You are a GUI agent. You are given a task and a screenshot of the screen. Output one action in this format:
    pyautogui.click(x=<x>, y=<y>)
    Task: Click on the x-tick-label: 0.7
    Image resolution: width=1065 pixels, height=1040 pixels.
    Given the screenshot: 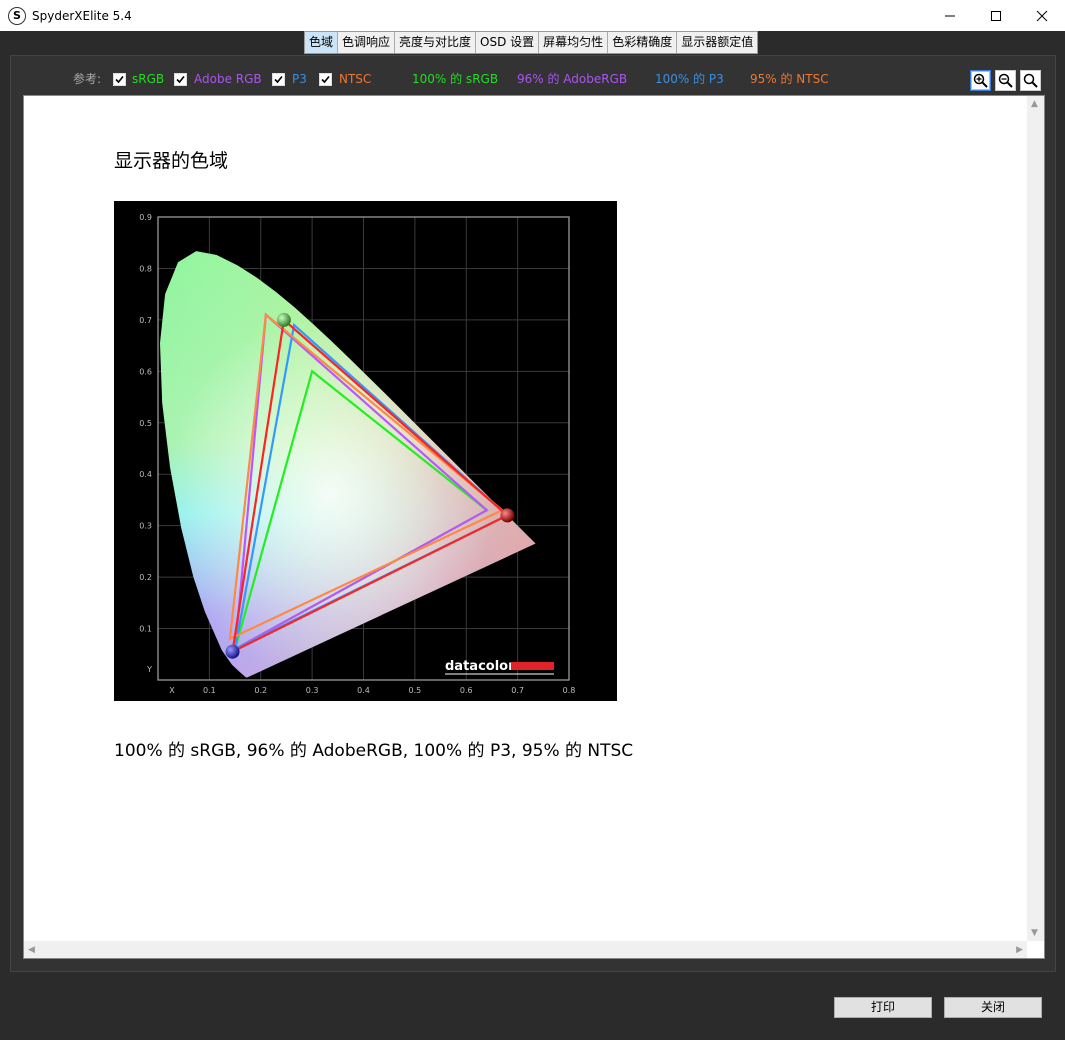 What is the action you would take?
    pyautogui.click(x=517, y=690)
    